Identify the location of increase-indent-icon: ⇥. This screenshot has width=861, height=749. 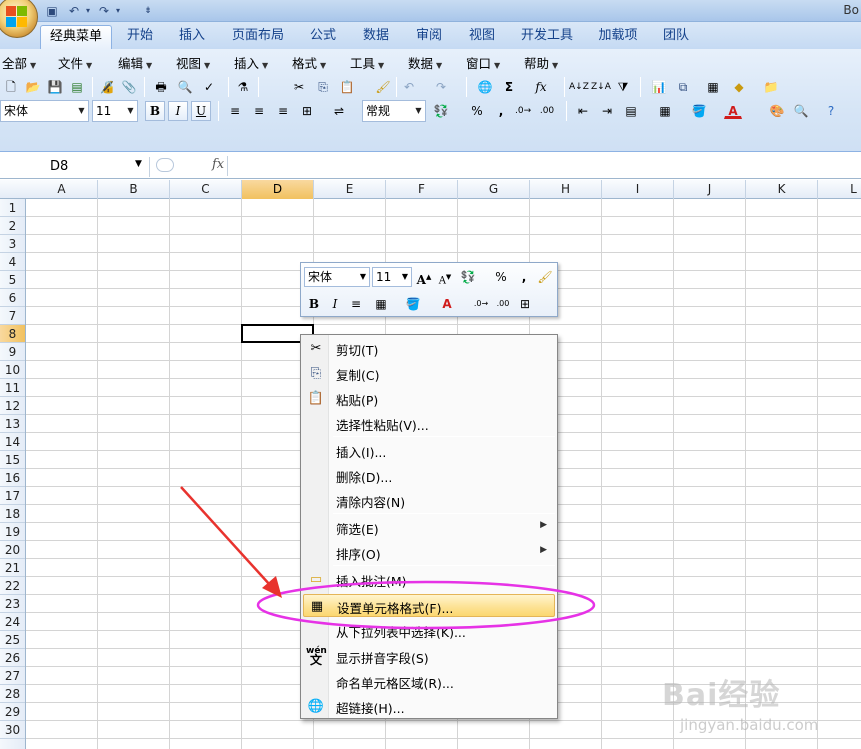
(607, 110).